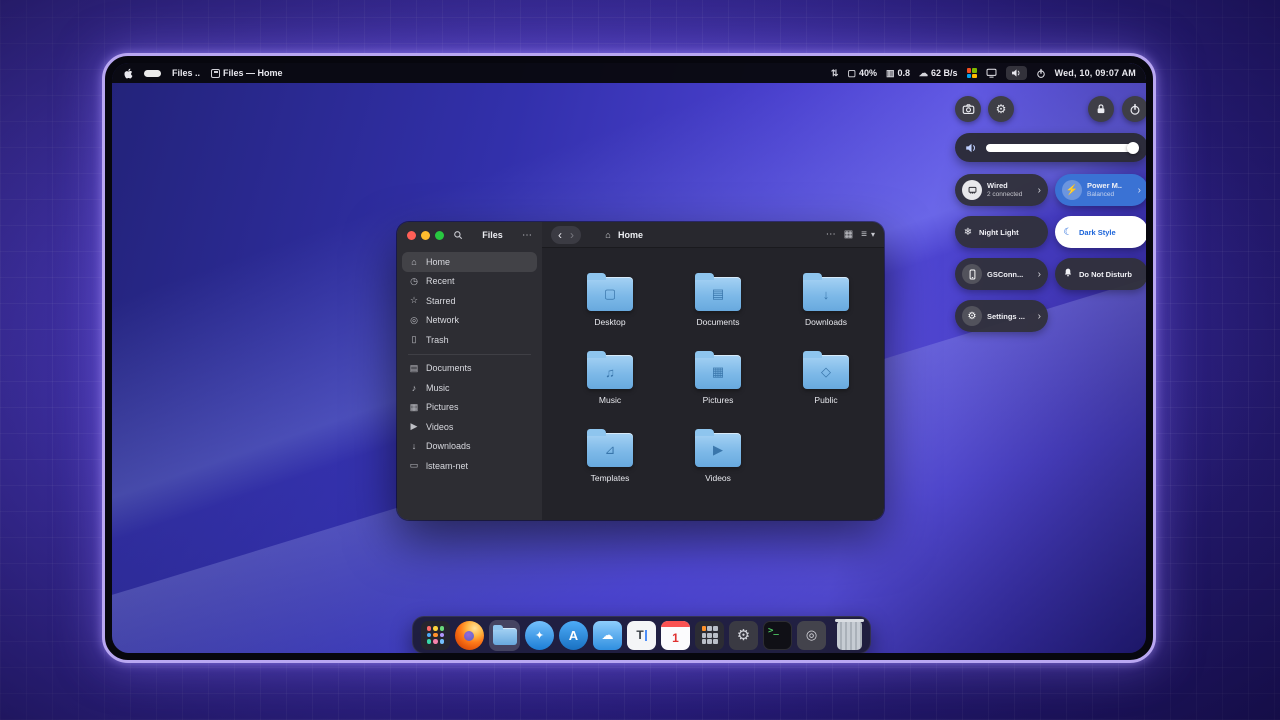 This screenshot has width=1280, height=720. What do you see at coordinates (469, 301) in the screenshot?
I see `sidebar-item-starred: ☆ Starred` at bounding box center [469, 301].